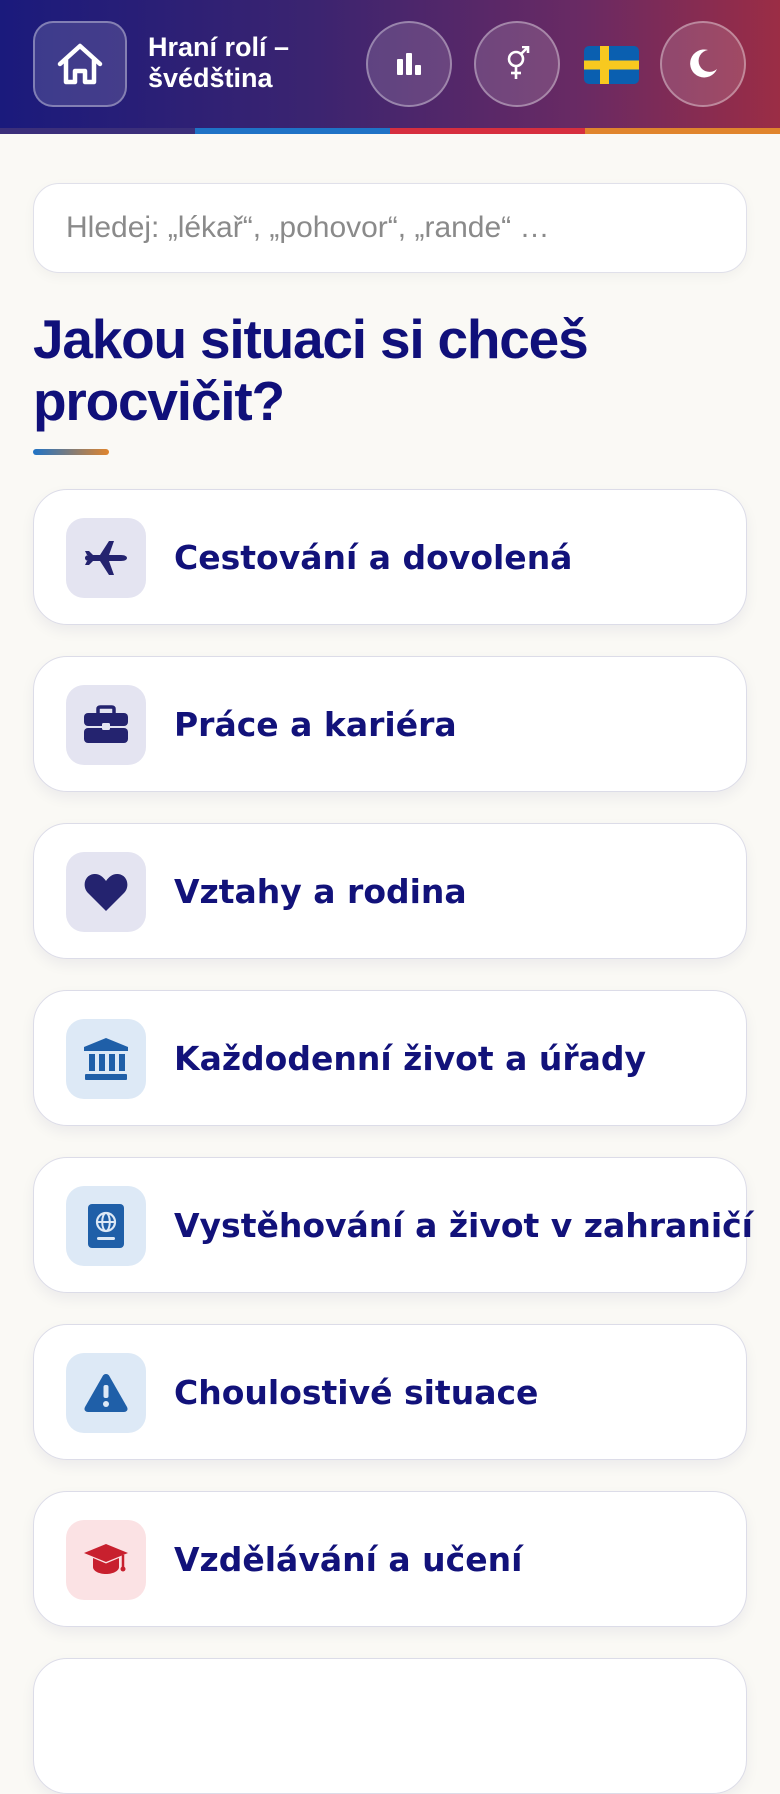 The width and height of the screenshot is (780, 1794). Describe the element at coordinates (315, 724) in the screenshot. I see `category-label: Práce a kariéra` at that location.